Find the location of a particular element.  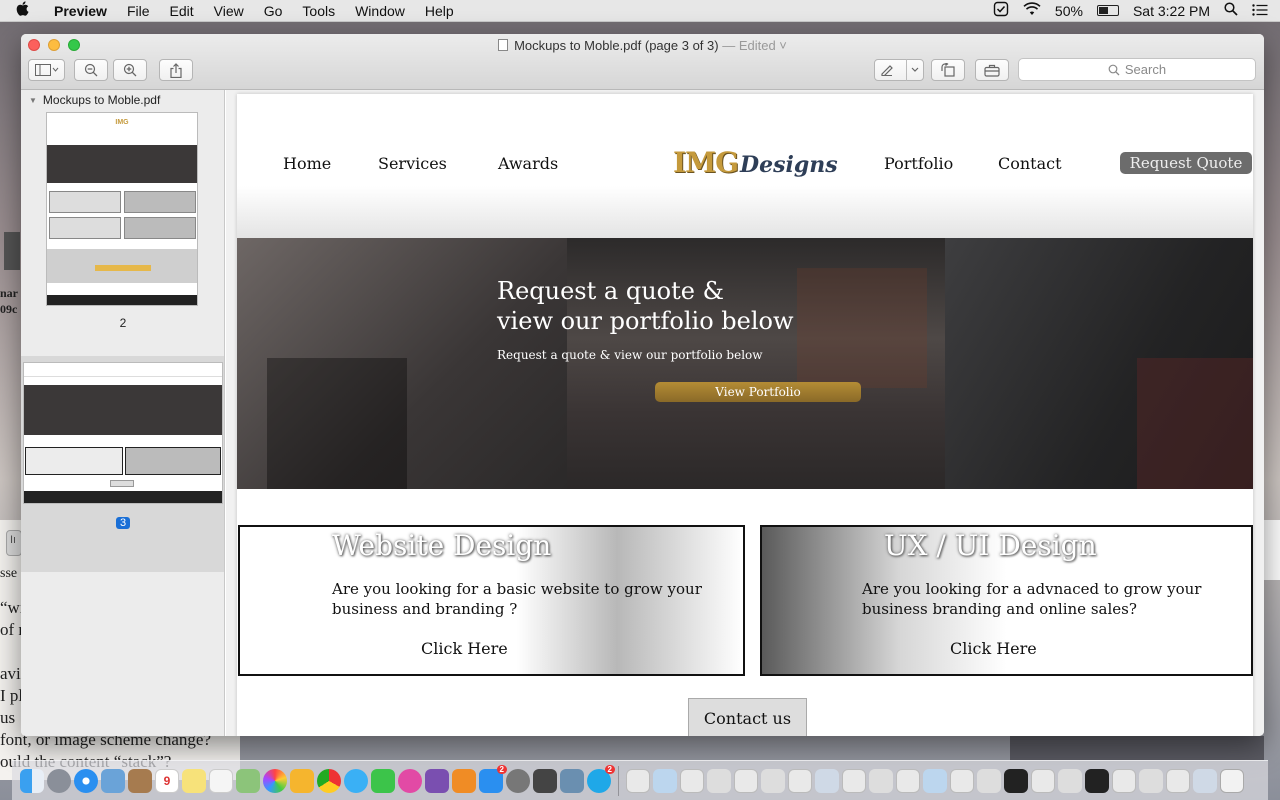

menu-help: Help is located at coordinates (439, 11).